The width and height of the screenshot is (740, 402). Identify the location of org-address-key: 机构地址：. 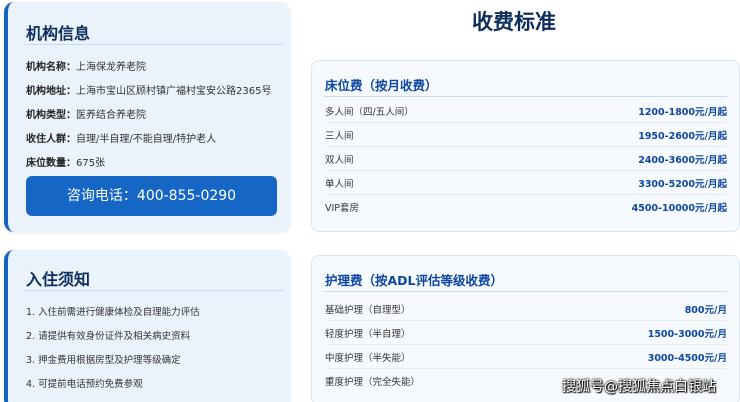
(51, 91).